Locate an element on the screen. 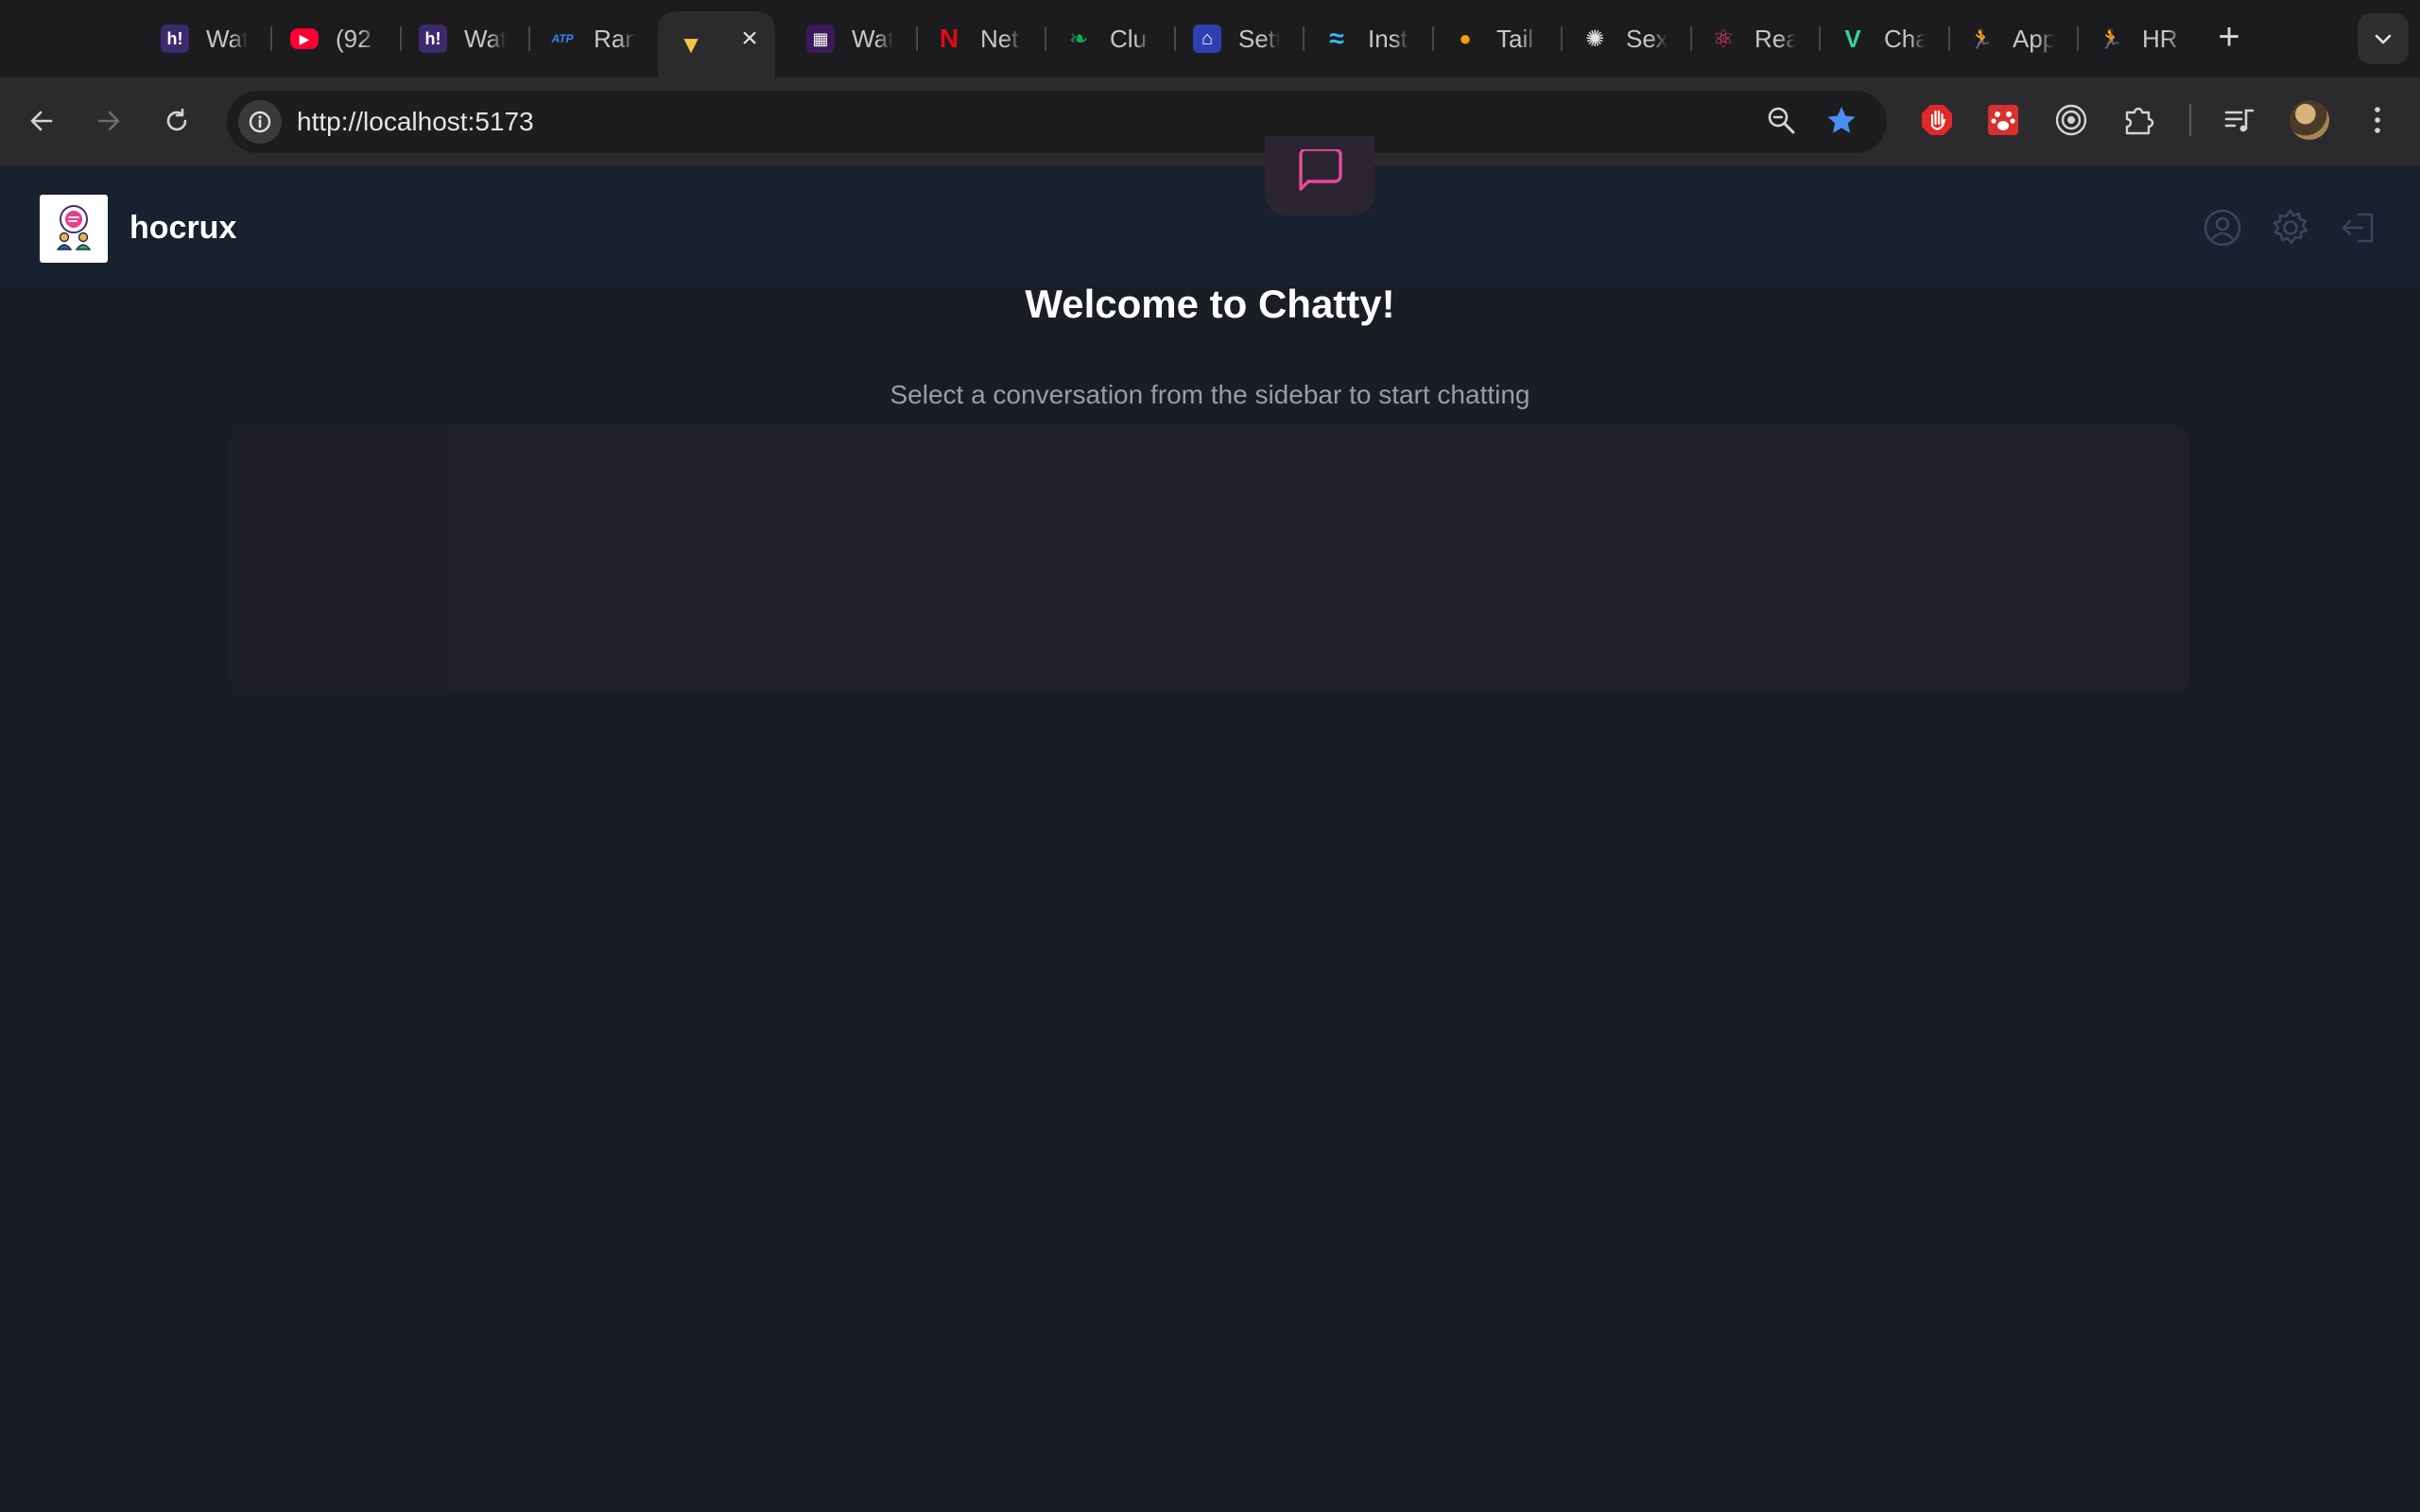 The width and height of the screenshot is (2420, 1512). browser-tab: ⚛ Rea is located at coordinates (1761, 38).